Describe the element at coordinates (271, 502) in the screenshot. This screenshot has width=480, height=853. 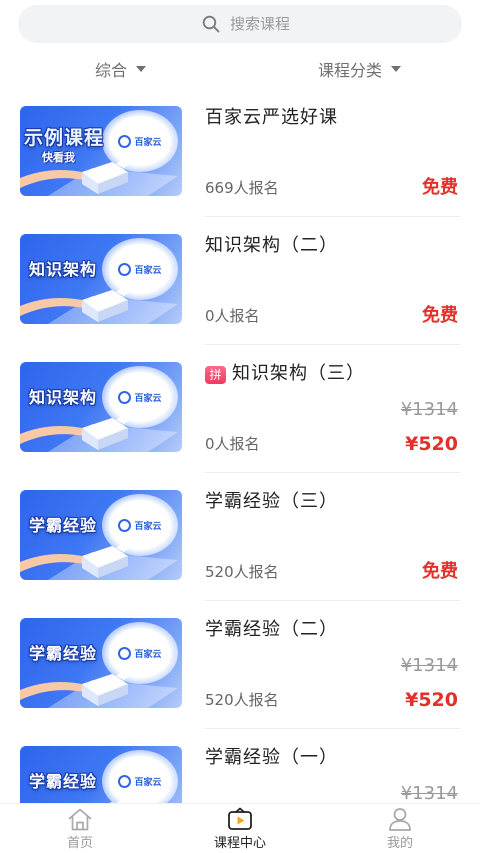
I see `course-title: 学霸经验（三）` at that location.